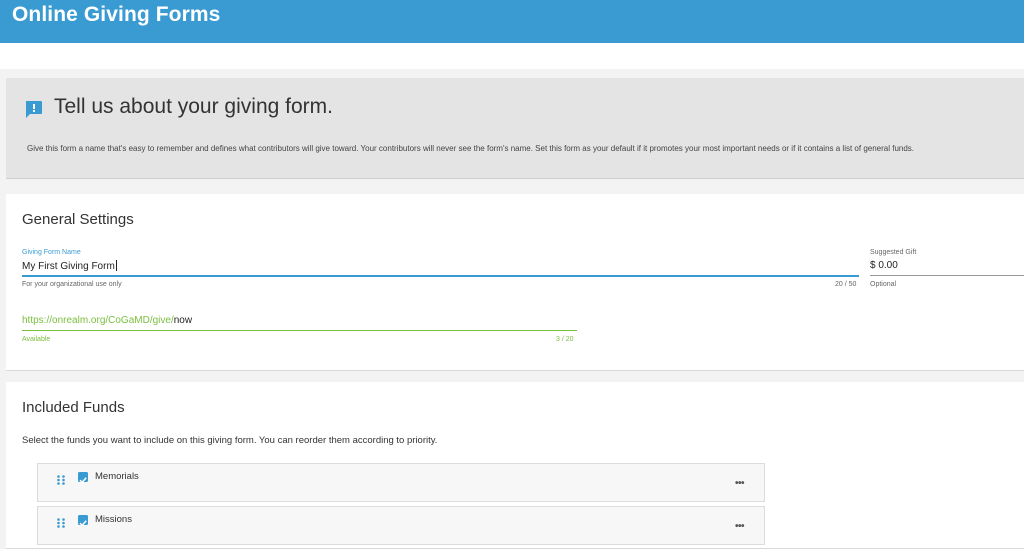 This screenshot has height=549, width=1024. What do you see at coordinates (893, 252) in the screenshot?
I see `suggested-gift-label: Suggested Gift` at bounding box center [893, 252].